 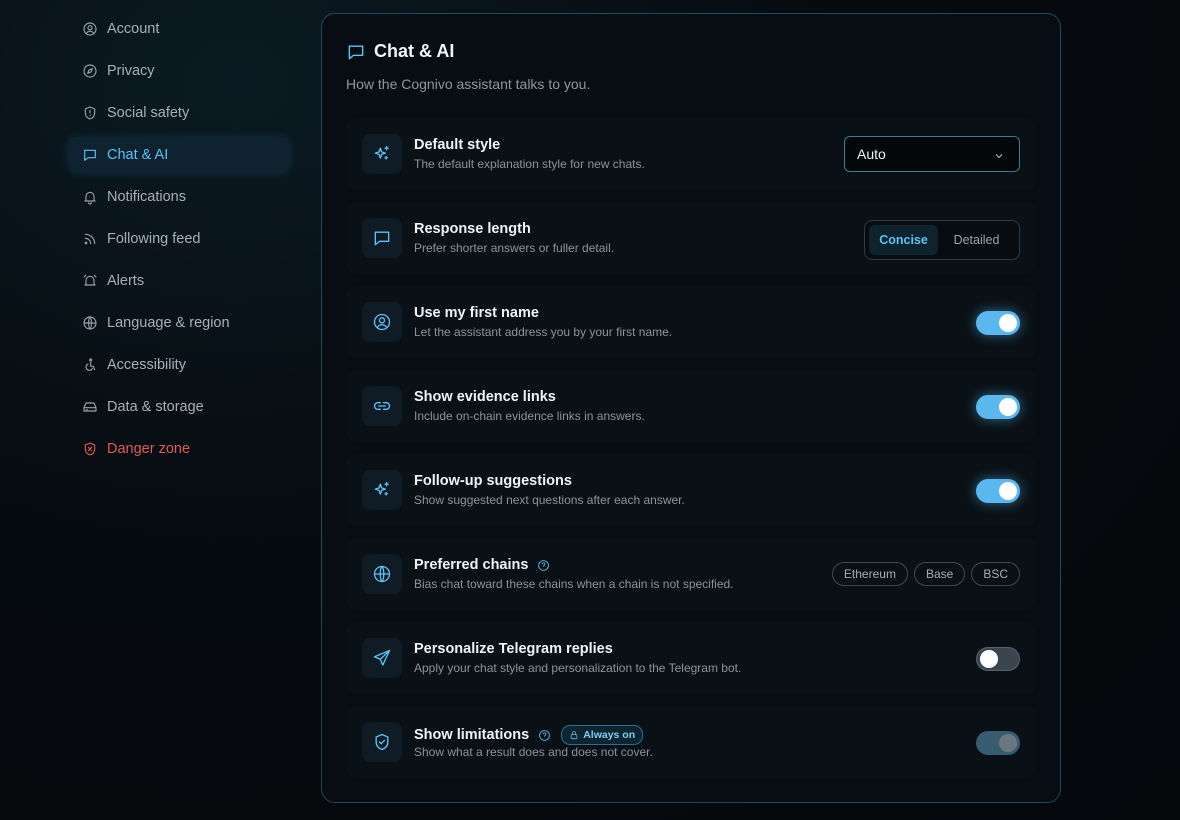 What do you see at coordinates (90, 449) in the screenshot?
I see `danger-shield-icon` at bounding box center [90, 449].